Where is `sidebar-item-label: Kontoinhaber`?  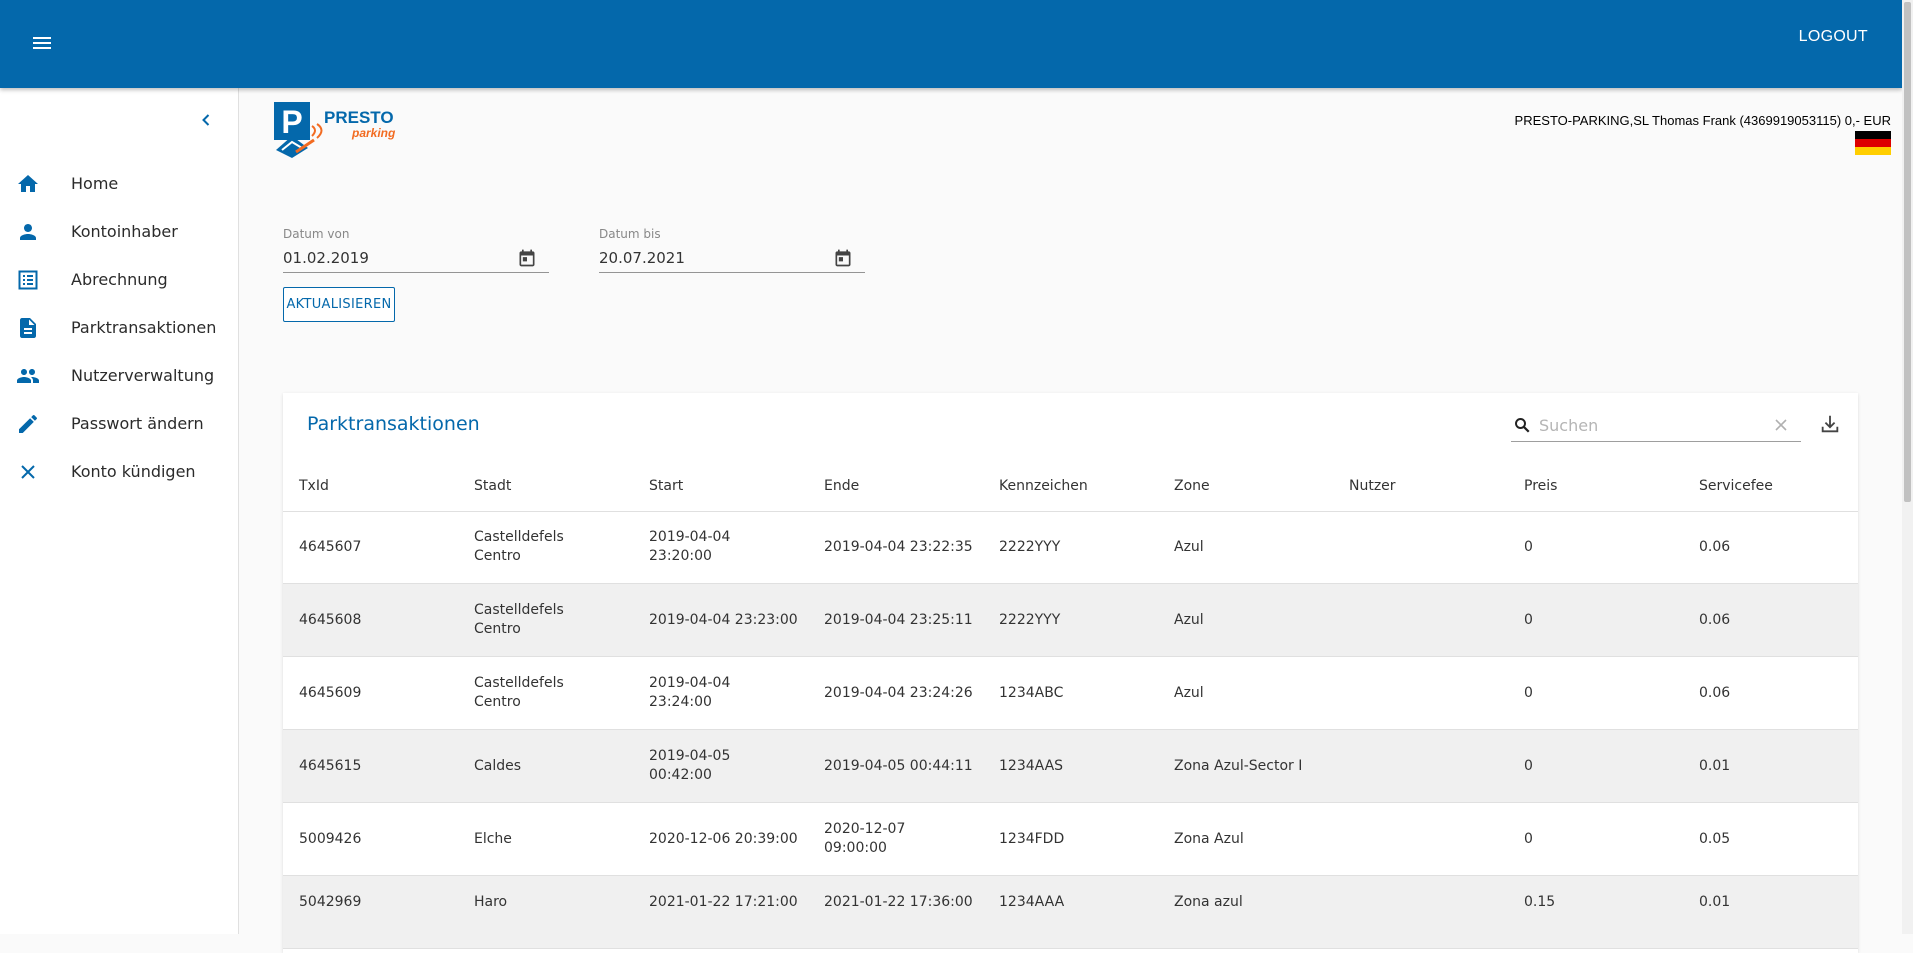 sidebar-item-label: Kontoinhaber is located at coordinates (124, 231).